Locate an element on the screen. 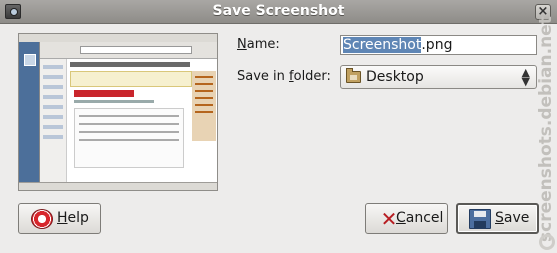 This screenshot has height=253, width=557. up-down-arrows-icon: ▲ ▼ is located at coordinates (525, 77).